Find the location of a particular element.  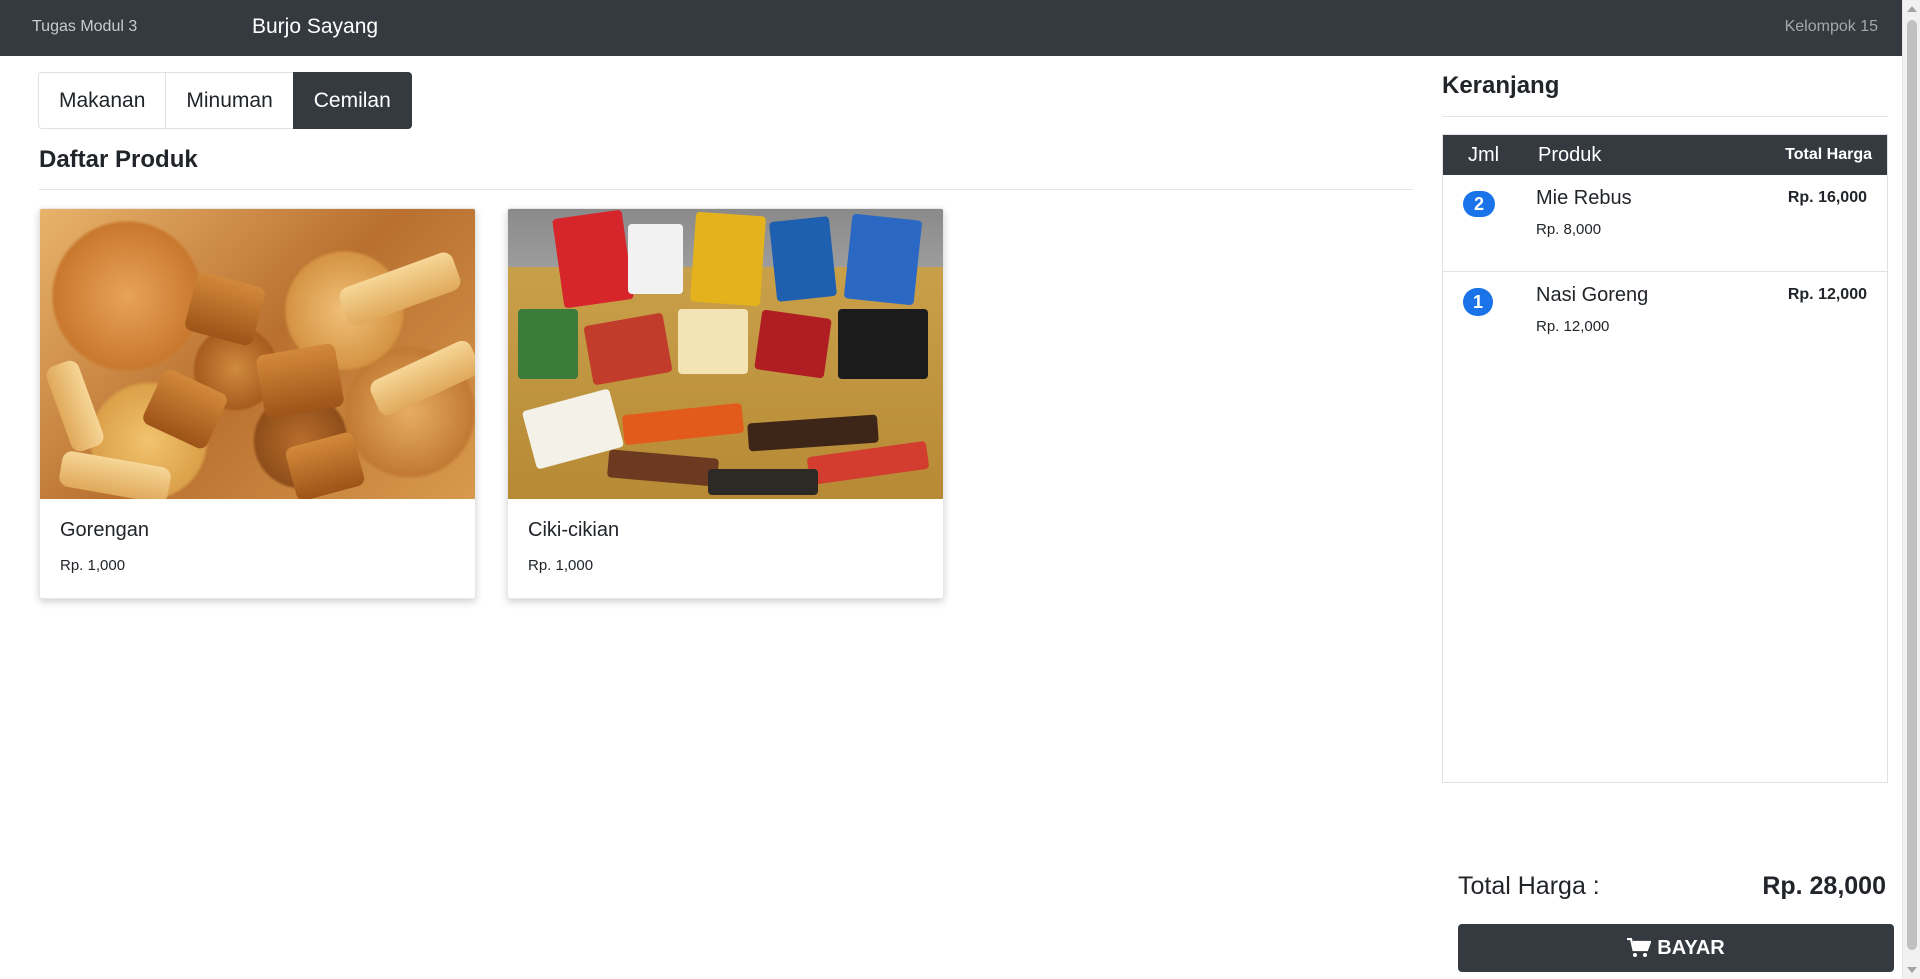

cart-item-total: Rp. 16,000 is located at coordinates (1827, 197).